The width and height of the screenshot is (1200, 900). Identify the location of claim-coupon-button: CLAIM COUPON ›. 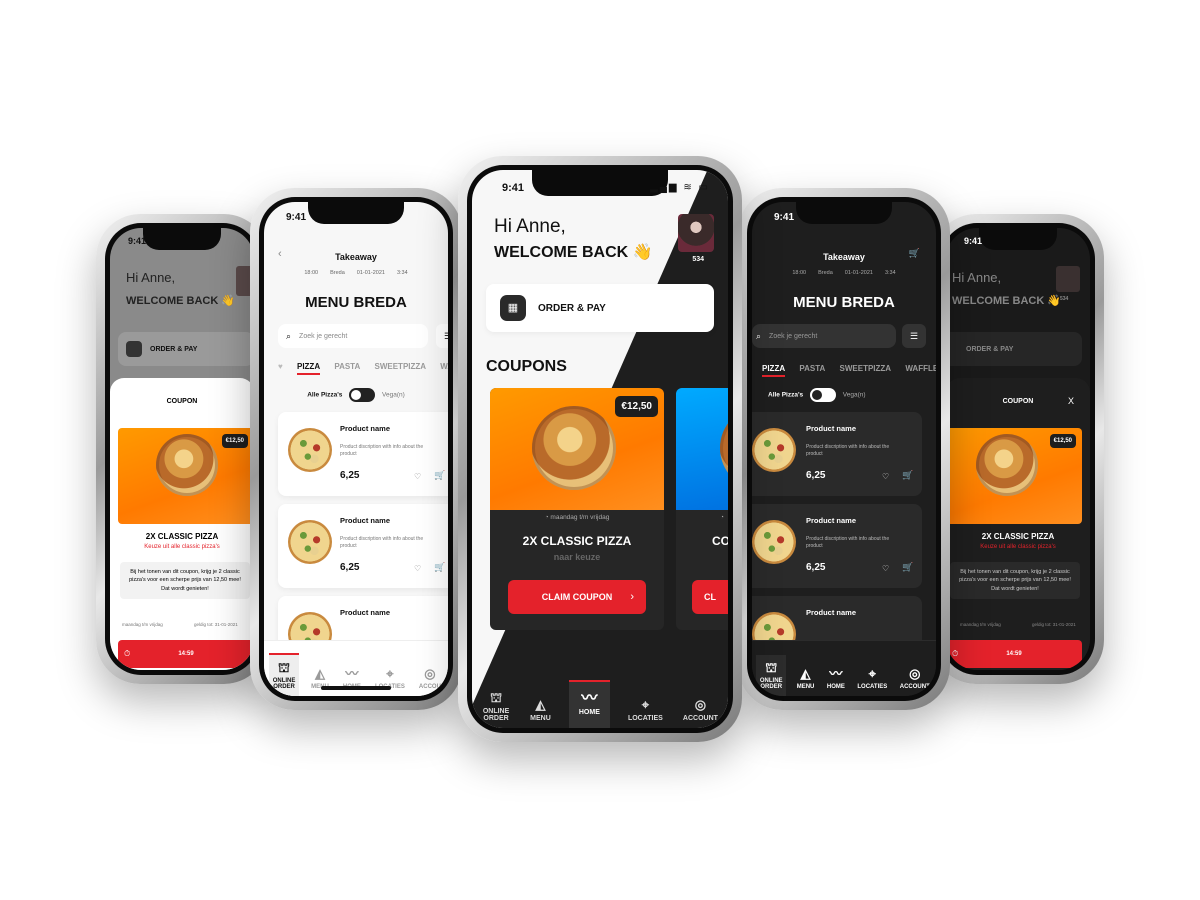
(577, 597).